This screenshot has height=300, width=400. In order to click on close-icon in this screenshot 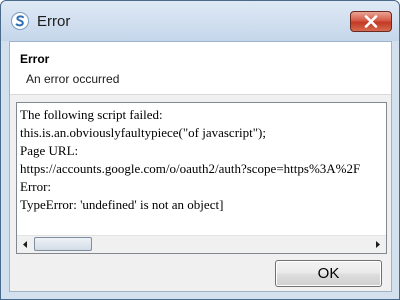, I will do `click(371, 21)`.